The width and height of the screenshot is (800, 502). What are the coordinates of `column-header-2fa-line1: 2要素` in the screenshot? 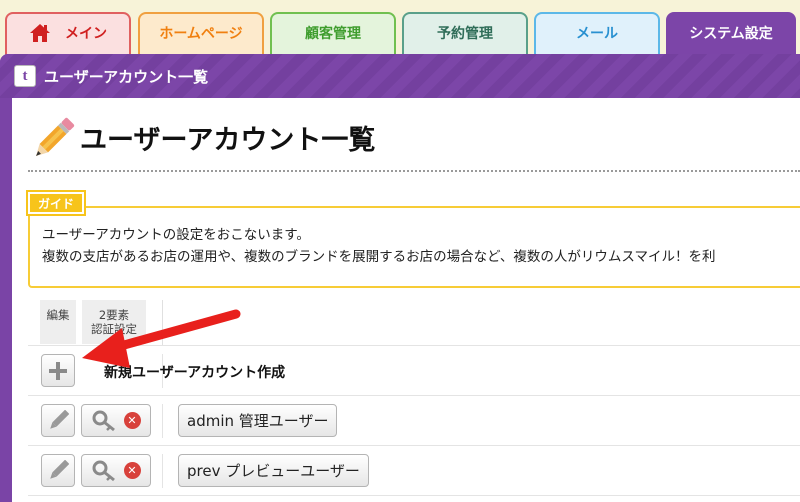 It's located at (114, 315).